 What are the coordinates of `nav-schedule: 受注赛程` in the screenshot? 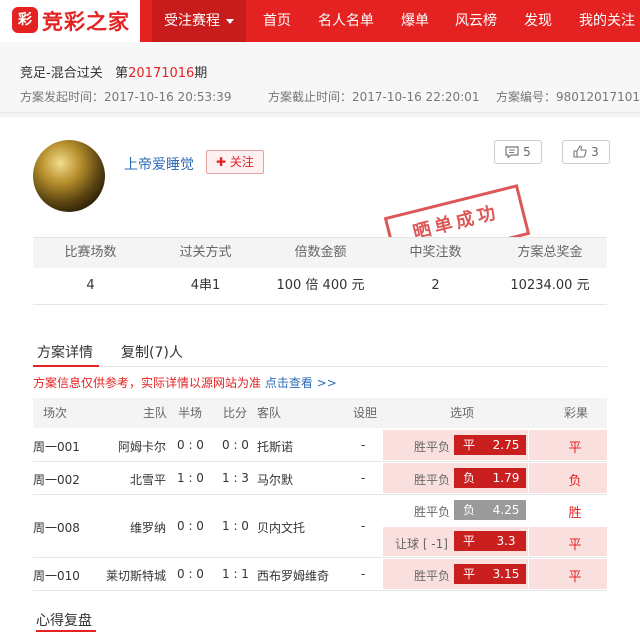 It's located at (199, 21).